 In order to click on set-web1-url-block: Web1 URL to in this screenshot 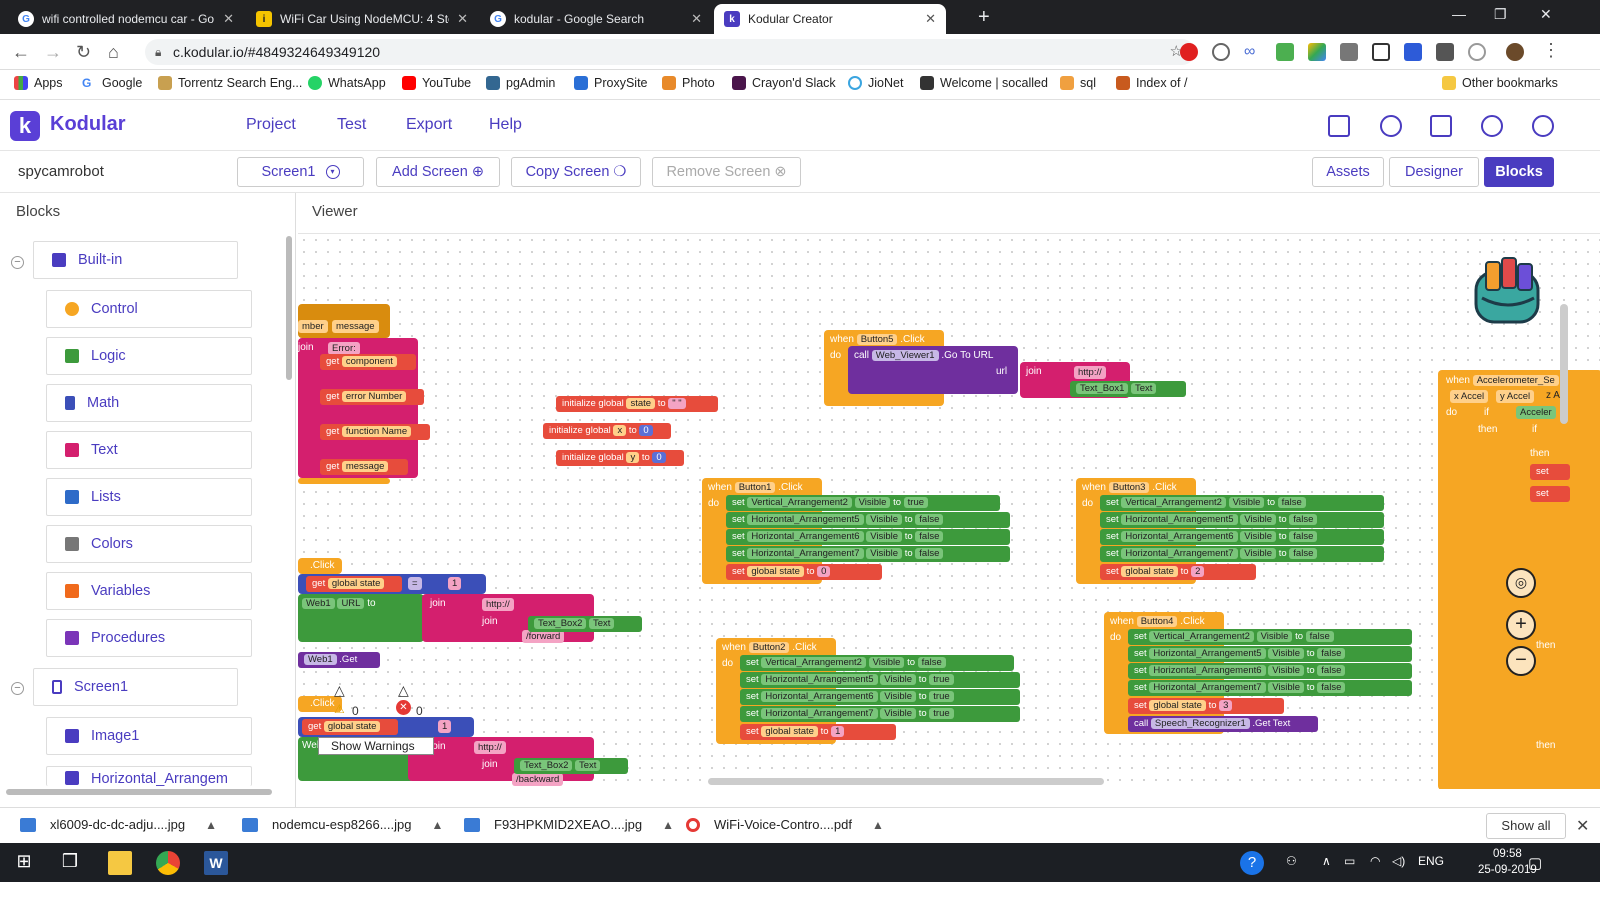, I will do `click(361, 618)`.